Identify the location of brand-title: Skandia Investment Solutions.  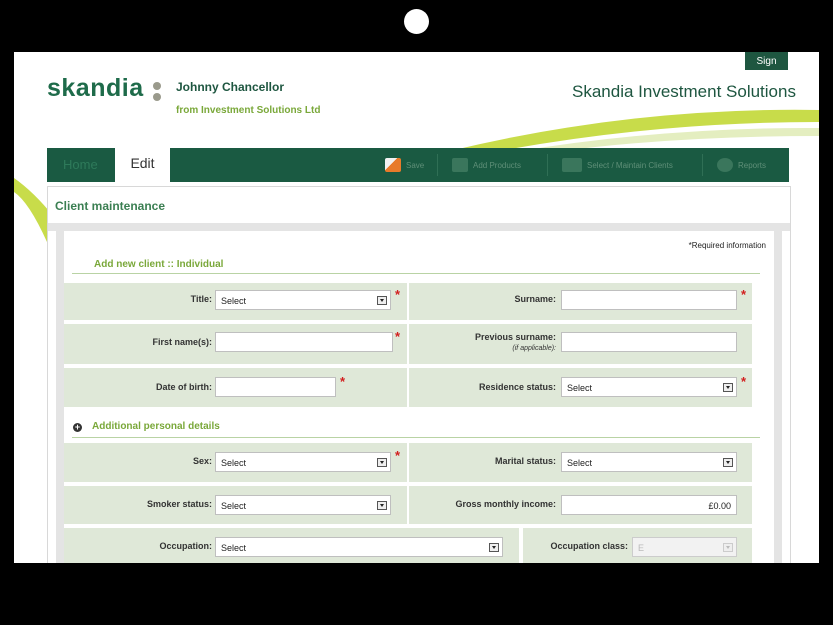
(684, 91).